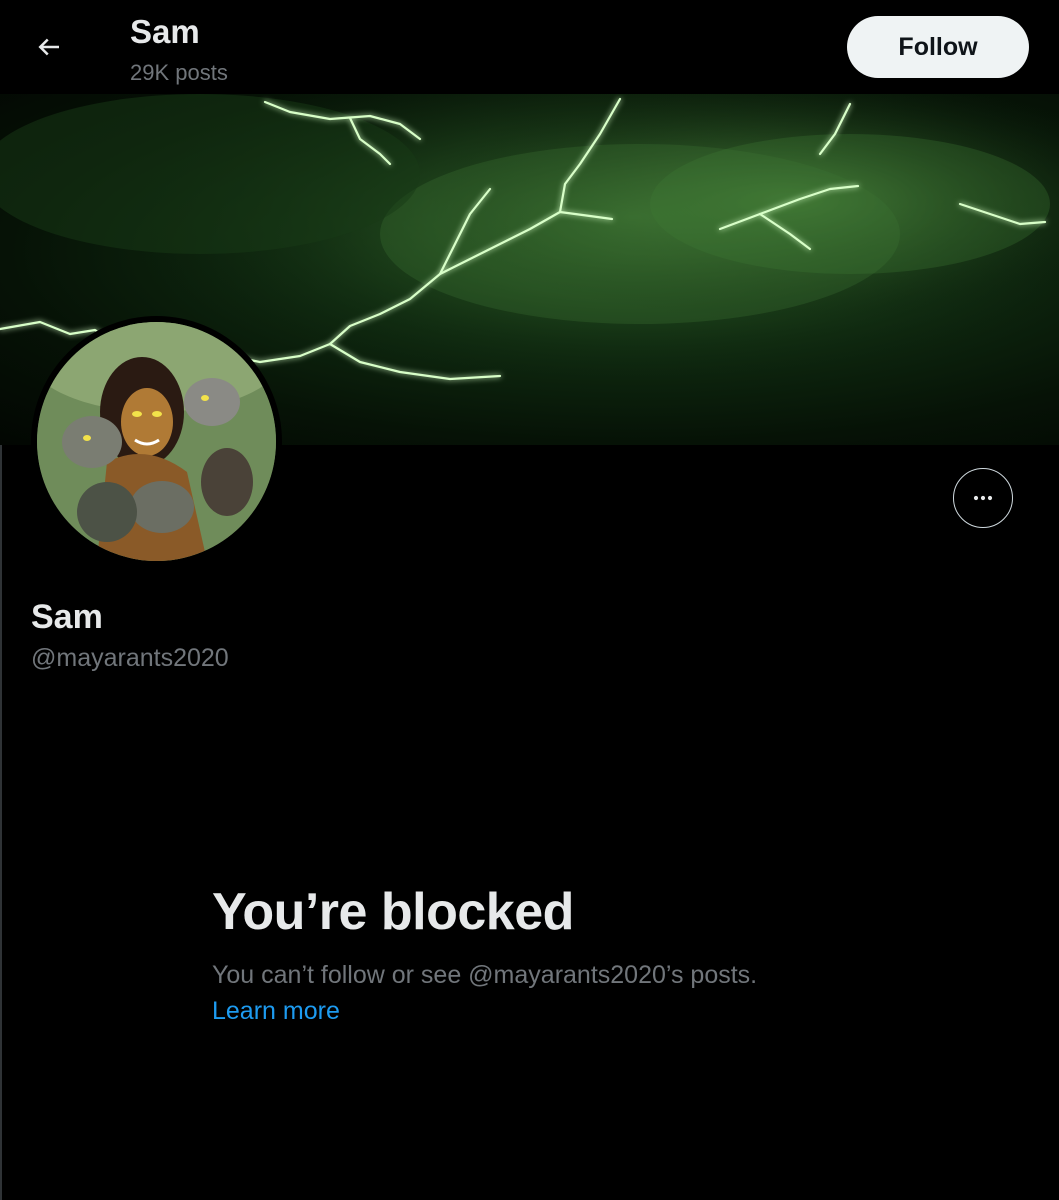 The image size is (1059, 1200). I want to click on more-options-button, so click(983, 498).